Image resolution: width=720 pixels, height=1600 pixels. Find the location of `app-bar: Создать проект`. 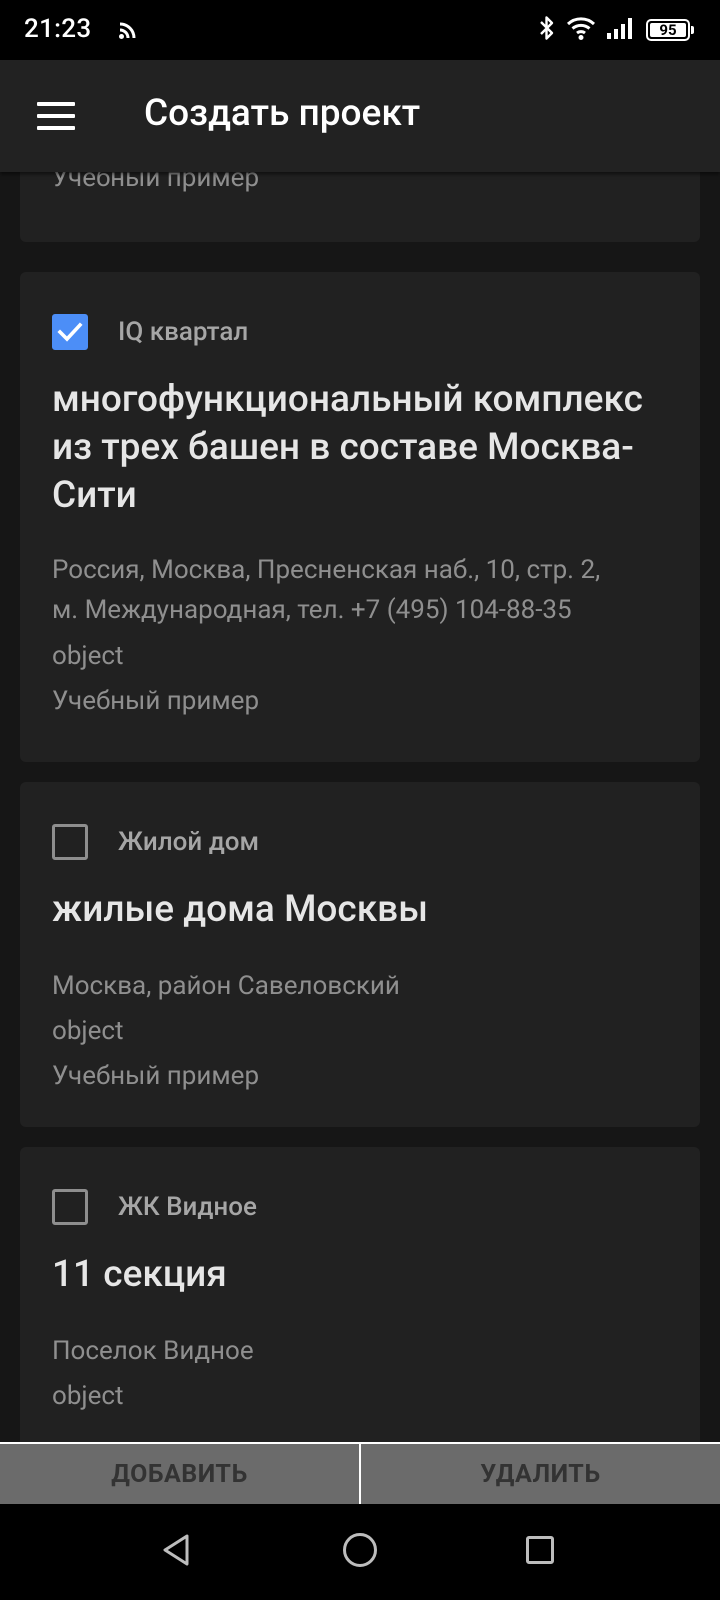

app-bar: Создать проект is located at coordinates (360, 116).